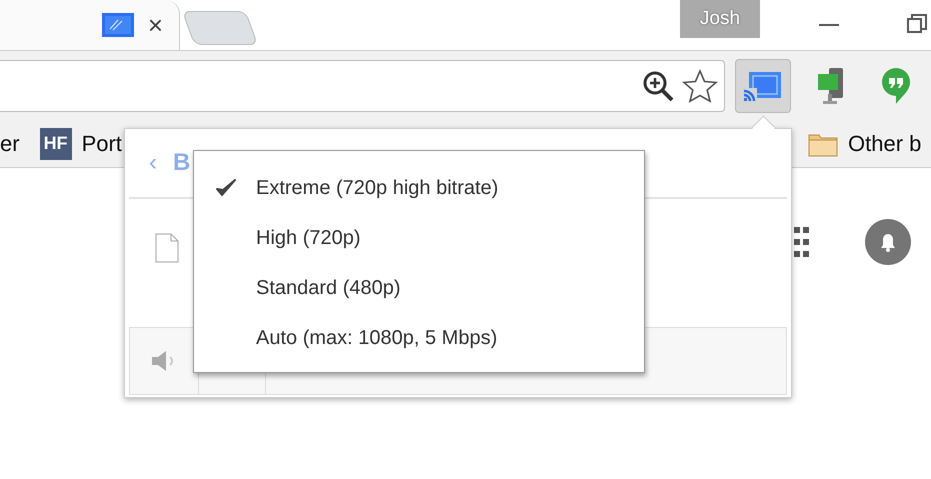 The width and height of the screenshot is (931, 479). Describe the element at coordinates (830, 86) in the screenshot. I see `vise-icon` at that location.